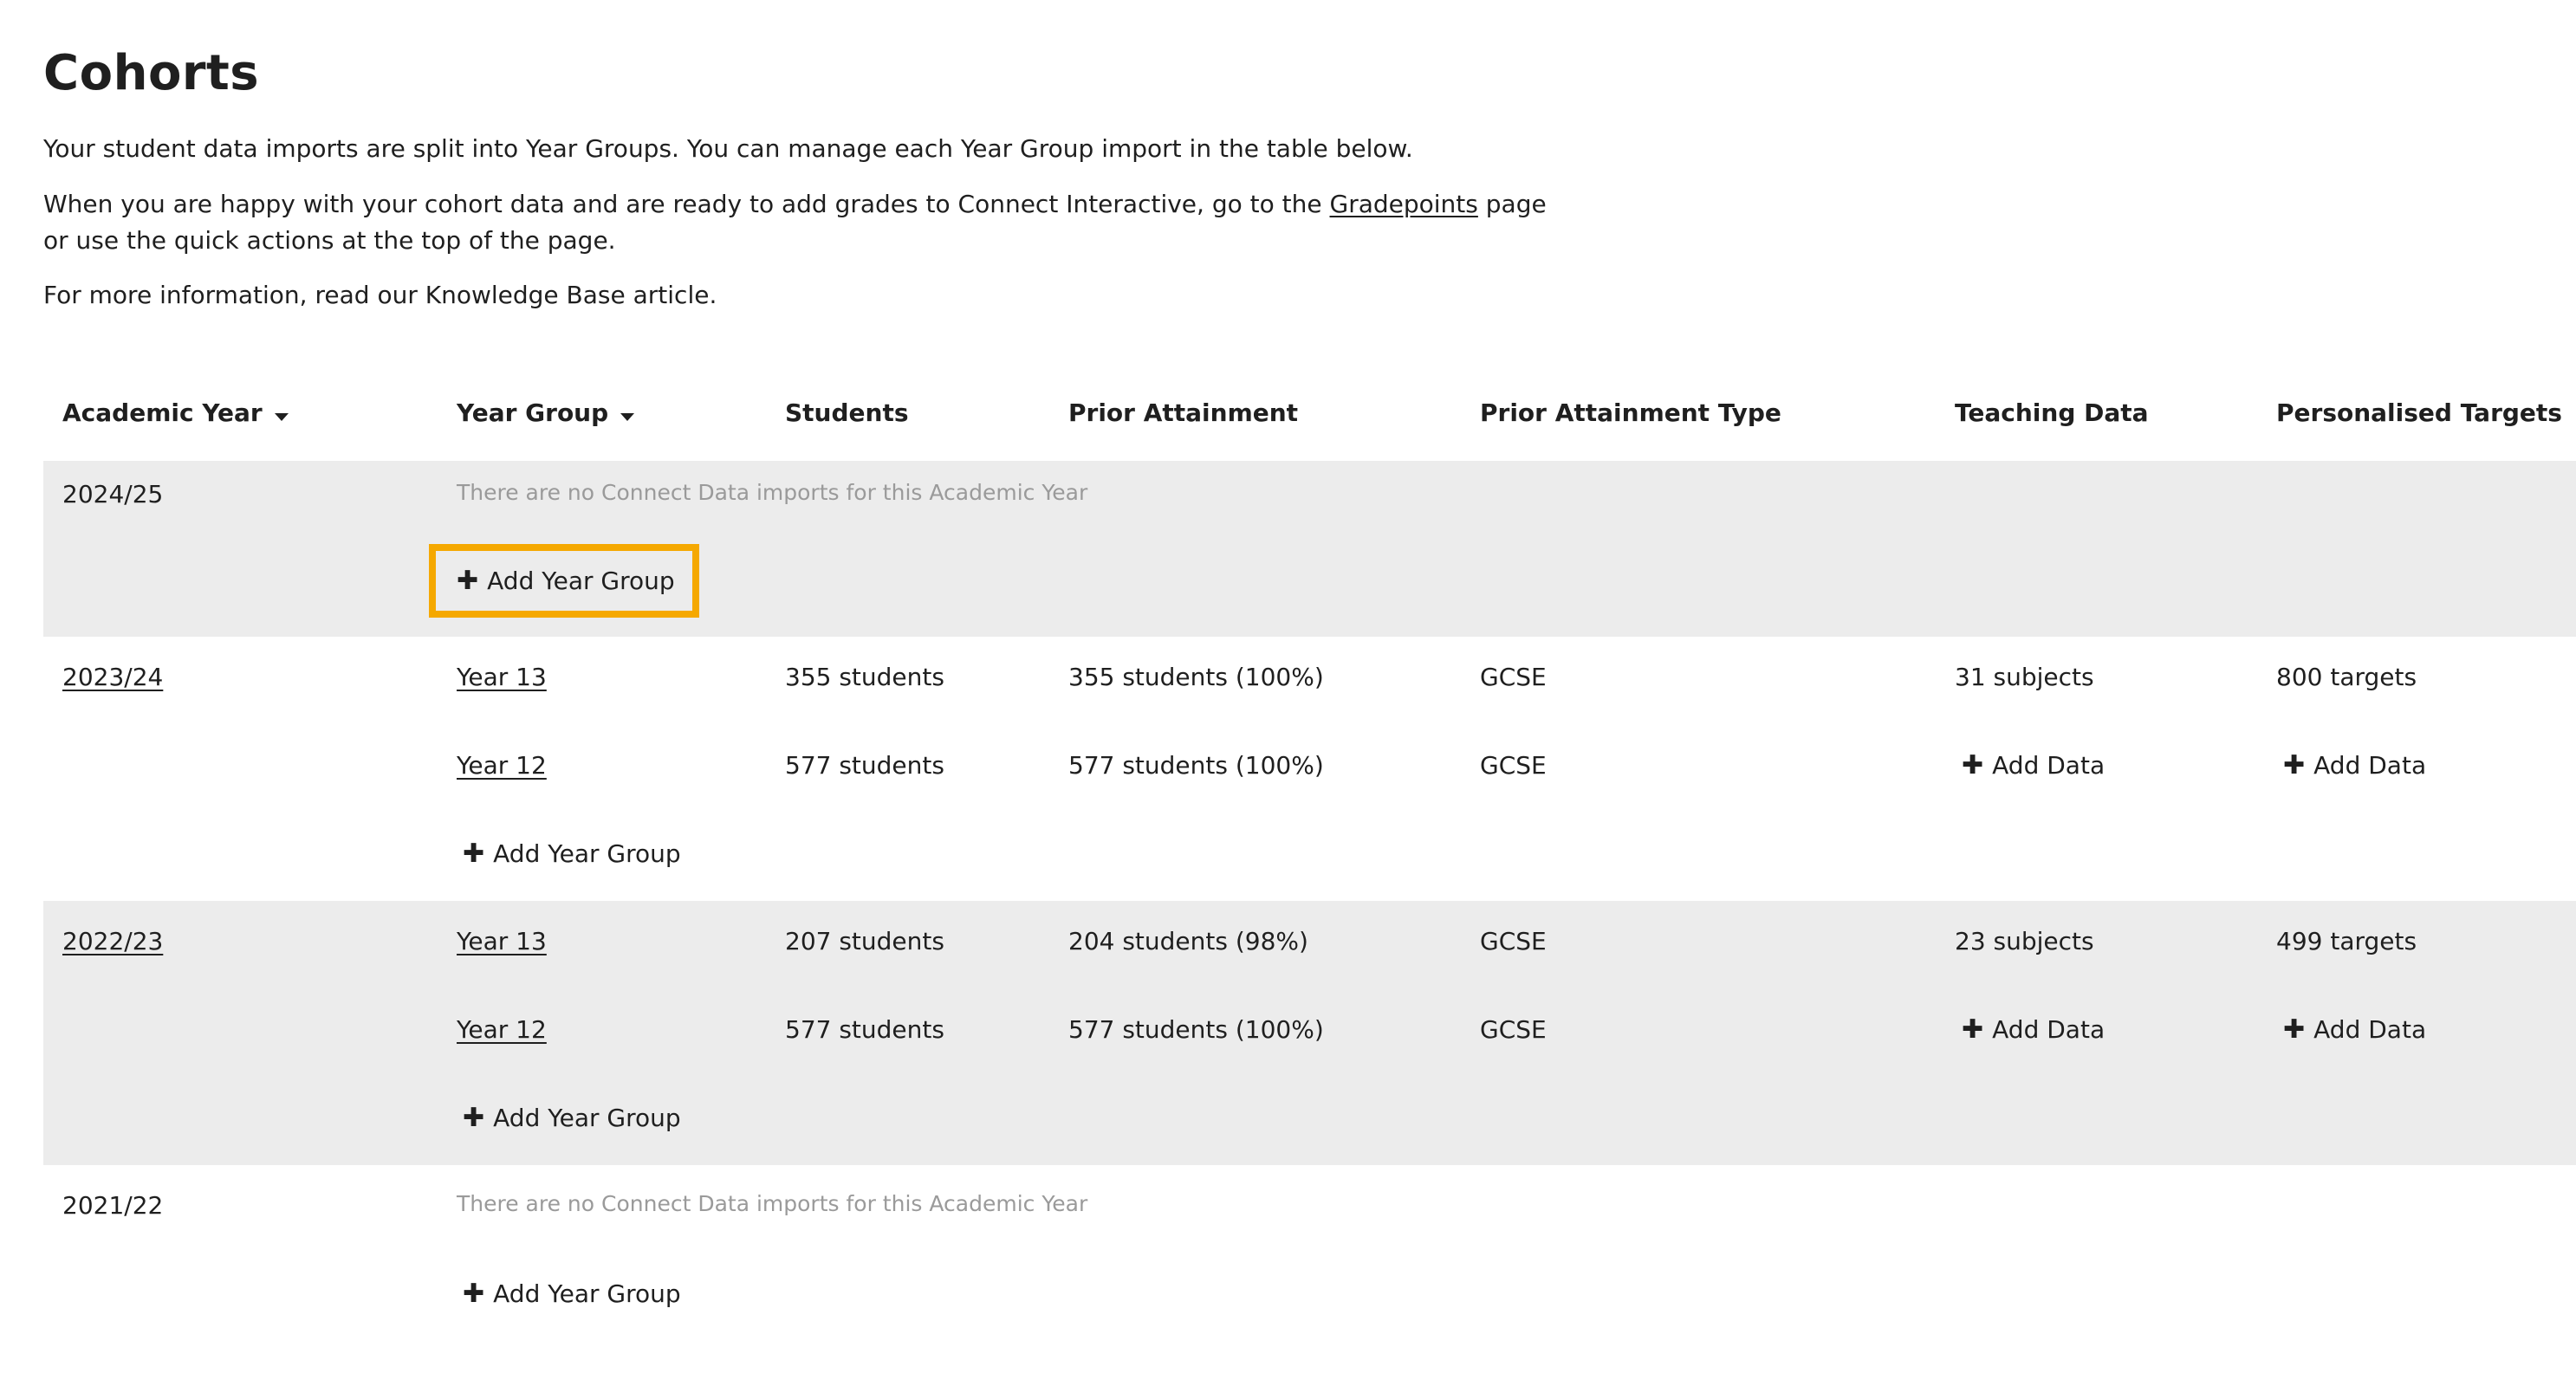 Image resolution: width=2576 pixels, height=1399 pixels. Describe the element at coordinates (865, 941) in the screenshot. I see `students-count: 207 students` at that location.